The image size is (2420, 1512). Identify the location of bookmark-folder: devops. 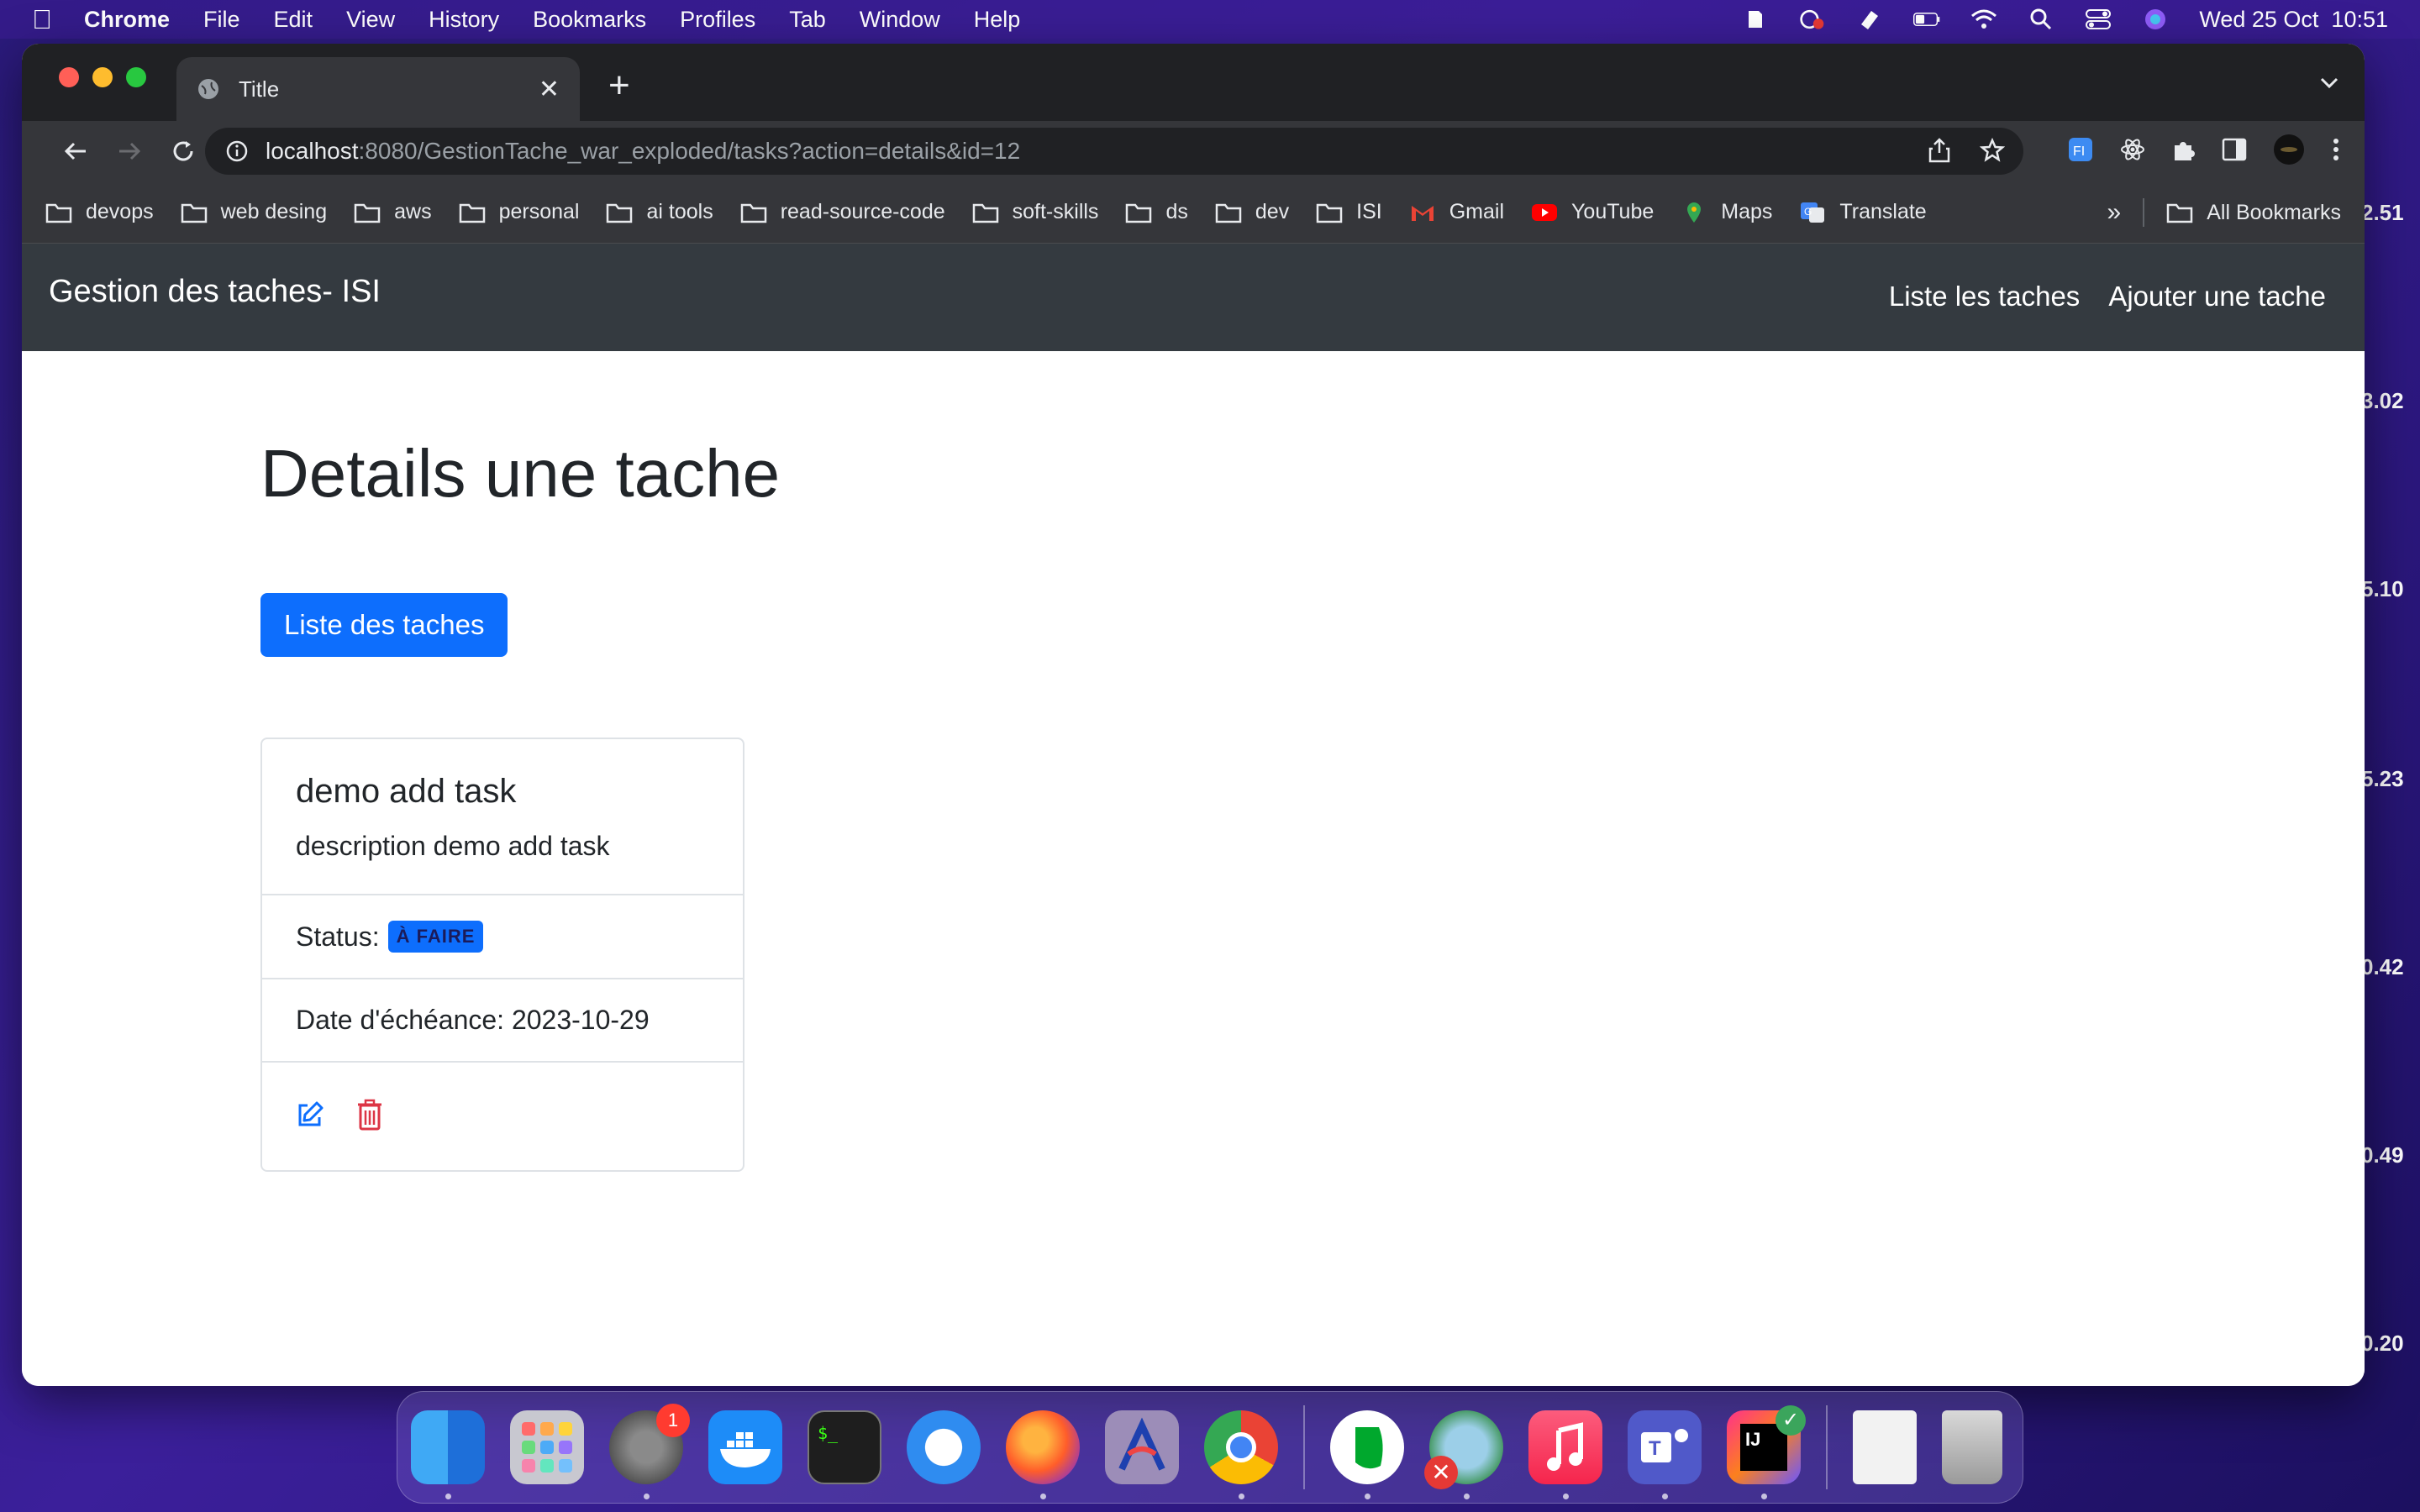
(99, 212).